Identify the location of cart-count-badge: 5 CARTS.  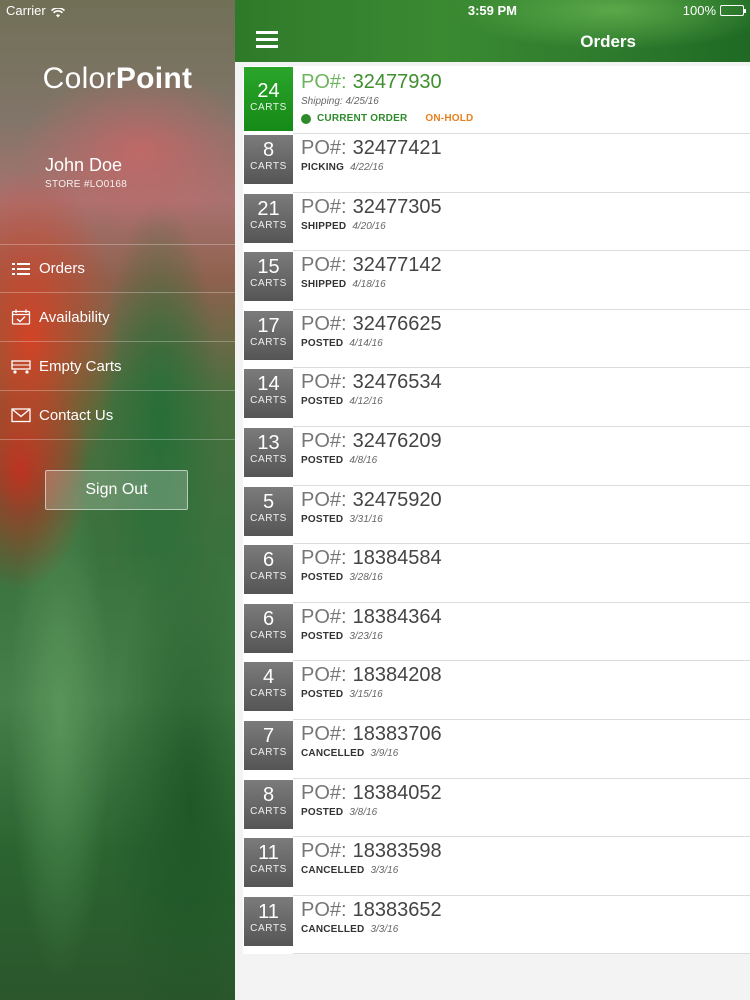
(268, 511).